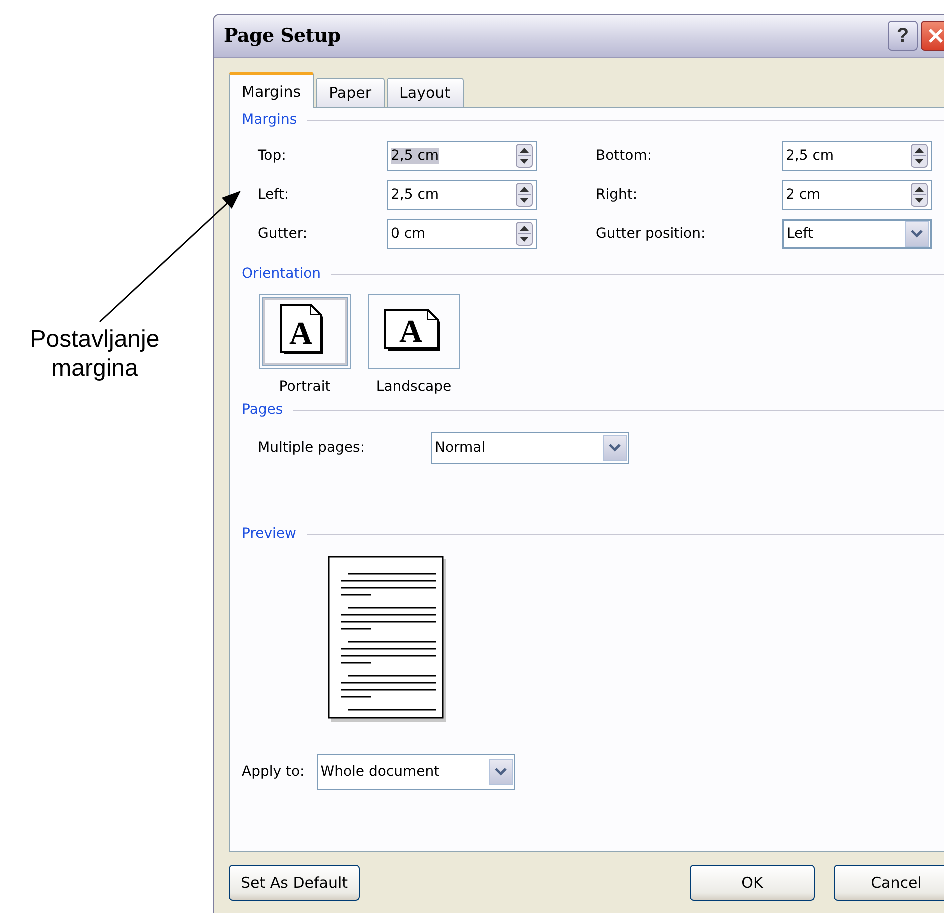 This screenshot has width=944, height=913. What do you see at coordinates (752, 883) in the screenshot?
I see `dialog-button: OK` at bounding box center [752, 883].